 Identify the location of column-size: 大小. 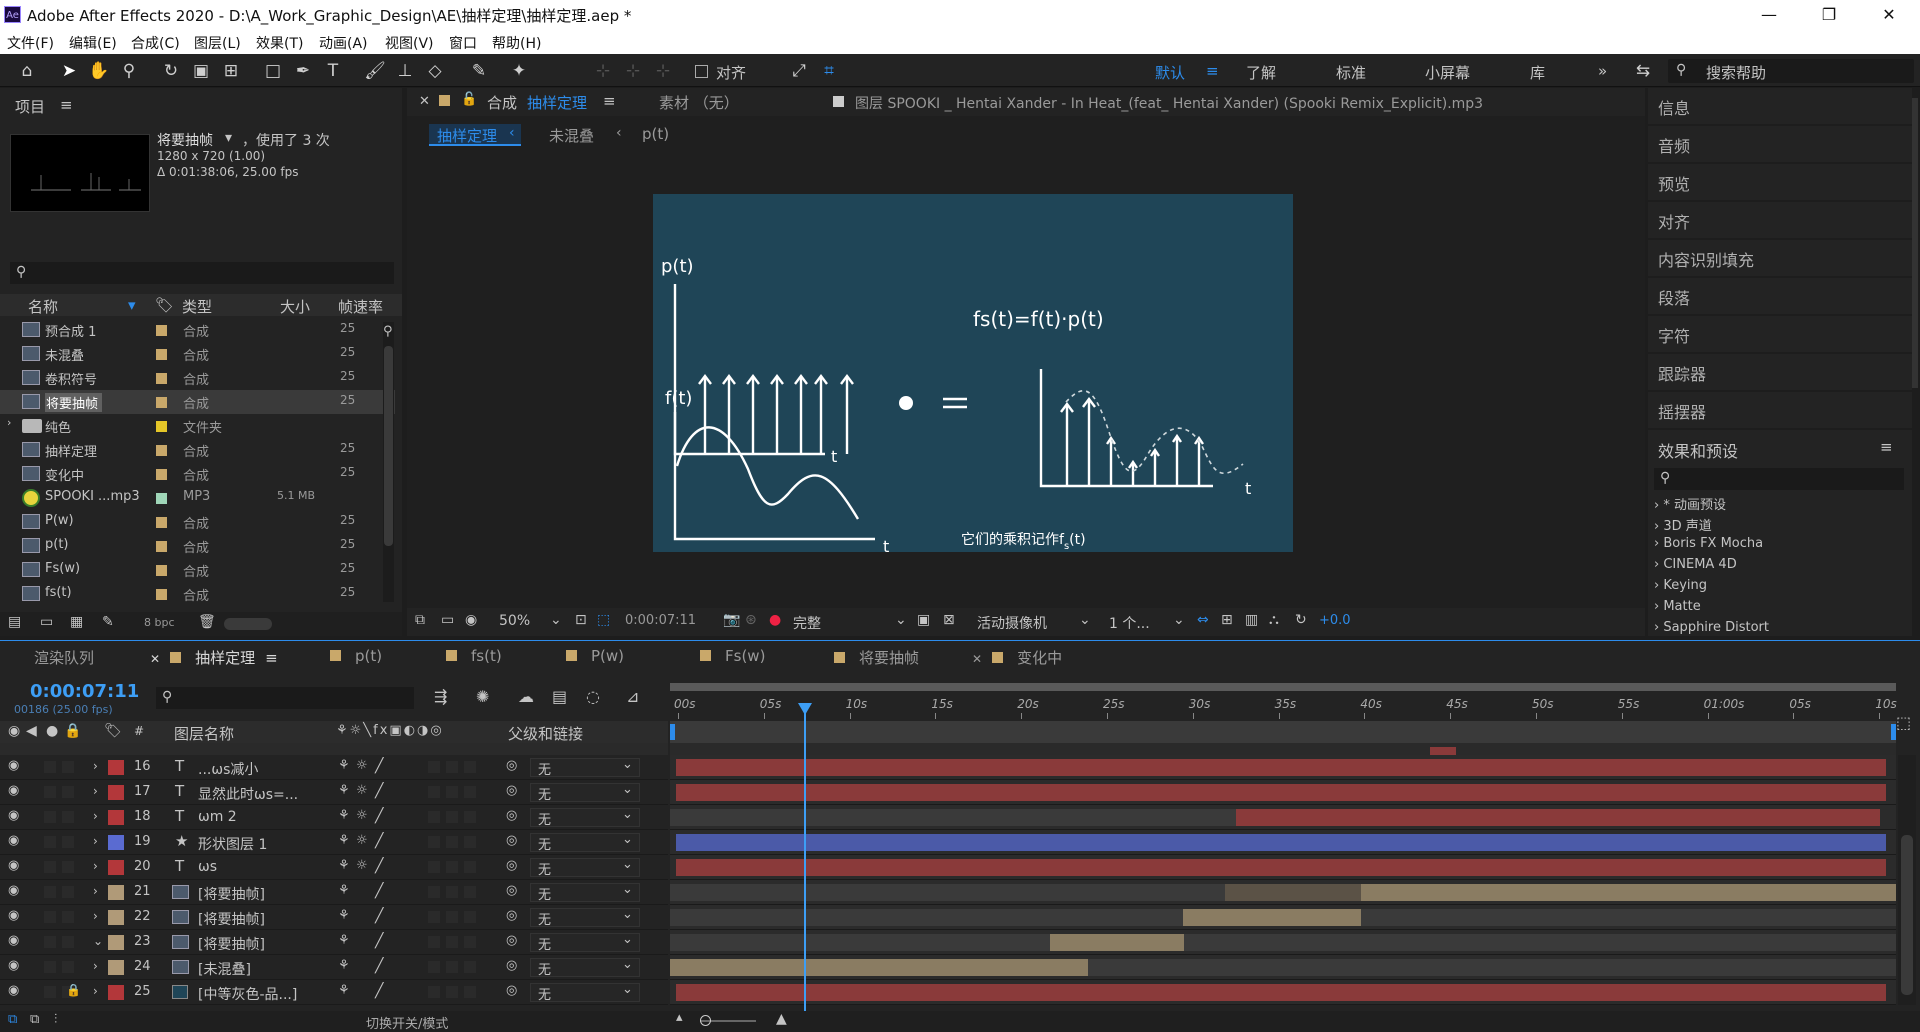
(295, 306).